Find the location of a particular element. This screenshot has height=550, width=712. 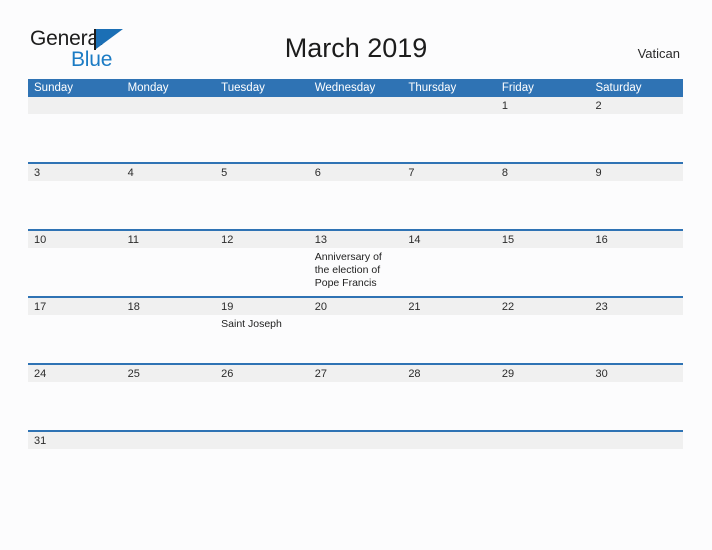

day-number: 8 is located at coordinates (505, 173).